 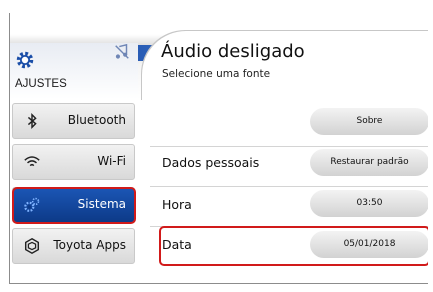 What do you see at coordinates (32, 161) in the screenshot?
I see `wifi-icon` at bounding box center [32, 161].